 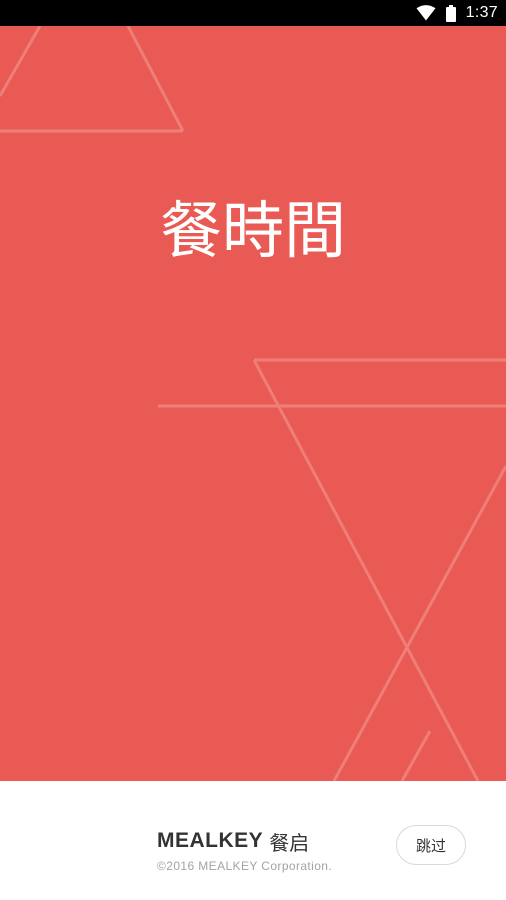 I want to click on status-icons: 1:37, so click(x=457, y=13).